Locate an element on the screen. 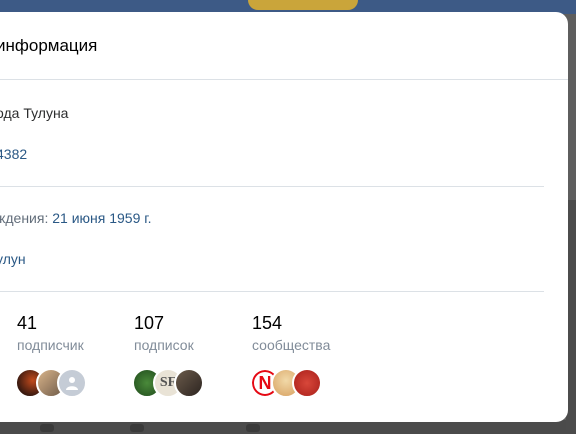 The width and height of the screenshot is (576, 434). phone-link: 4382 is located at coordinates (13, 154).